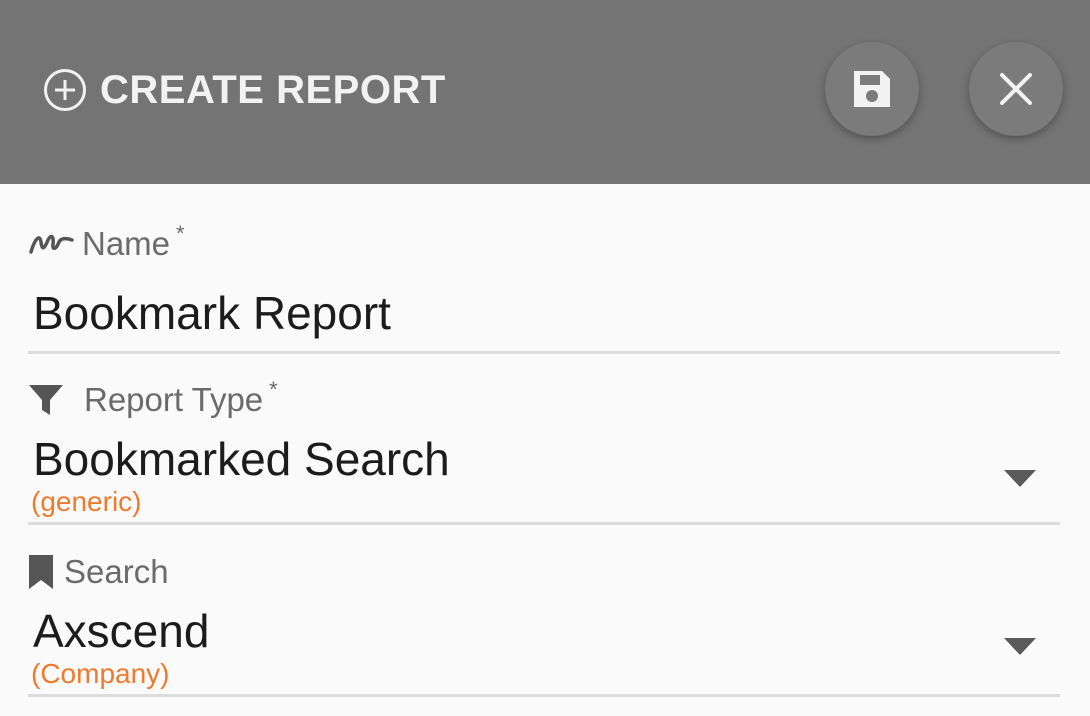  What do you see at coordinates (212, 313) in the screenshot?
I see `name-input: Bookmark Report` at bounding box center [212, 313].